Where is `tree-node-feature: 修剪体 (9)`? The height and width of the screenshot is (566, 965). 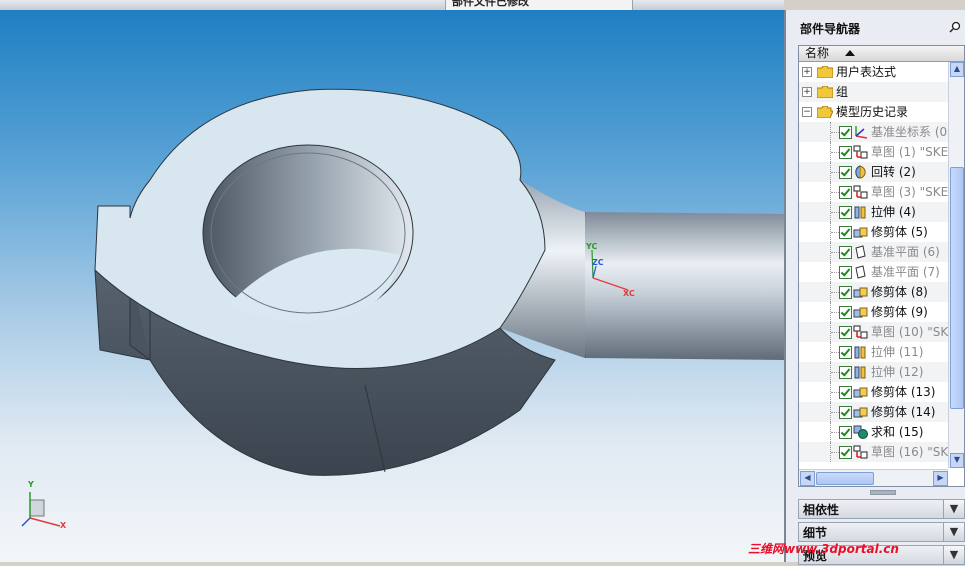
tree-node-feature: 修剪体 (9) is located at coordinates (881, 312).